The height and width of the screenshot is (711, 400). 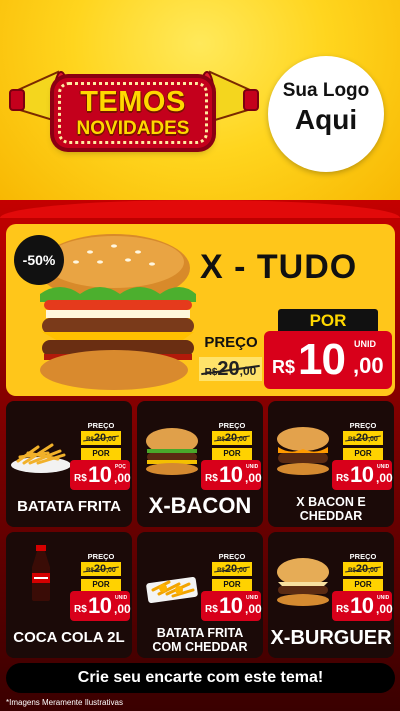 I want to click on product-name: COCA COLA 2L, so click(x=69, y=637).